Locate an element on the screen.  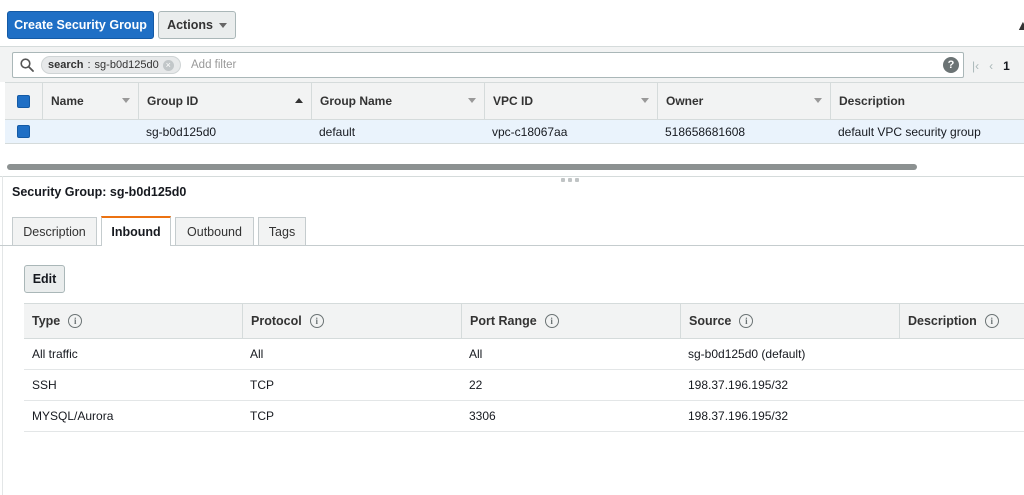
column-header-label: Source is located at coordinates (710, 321).